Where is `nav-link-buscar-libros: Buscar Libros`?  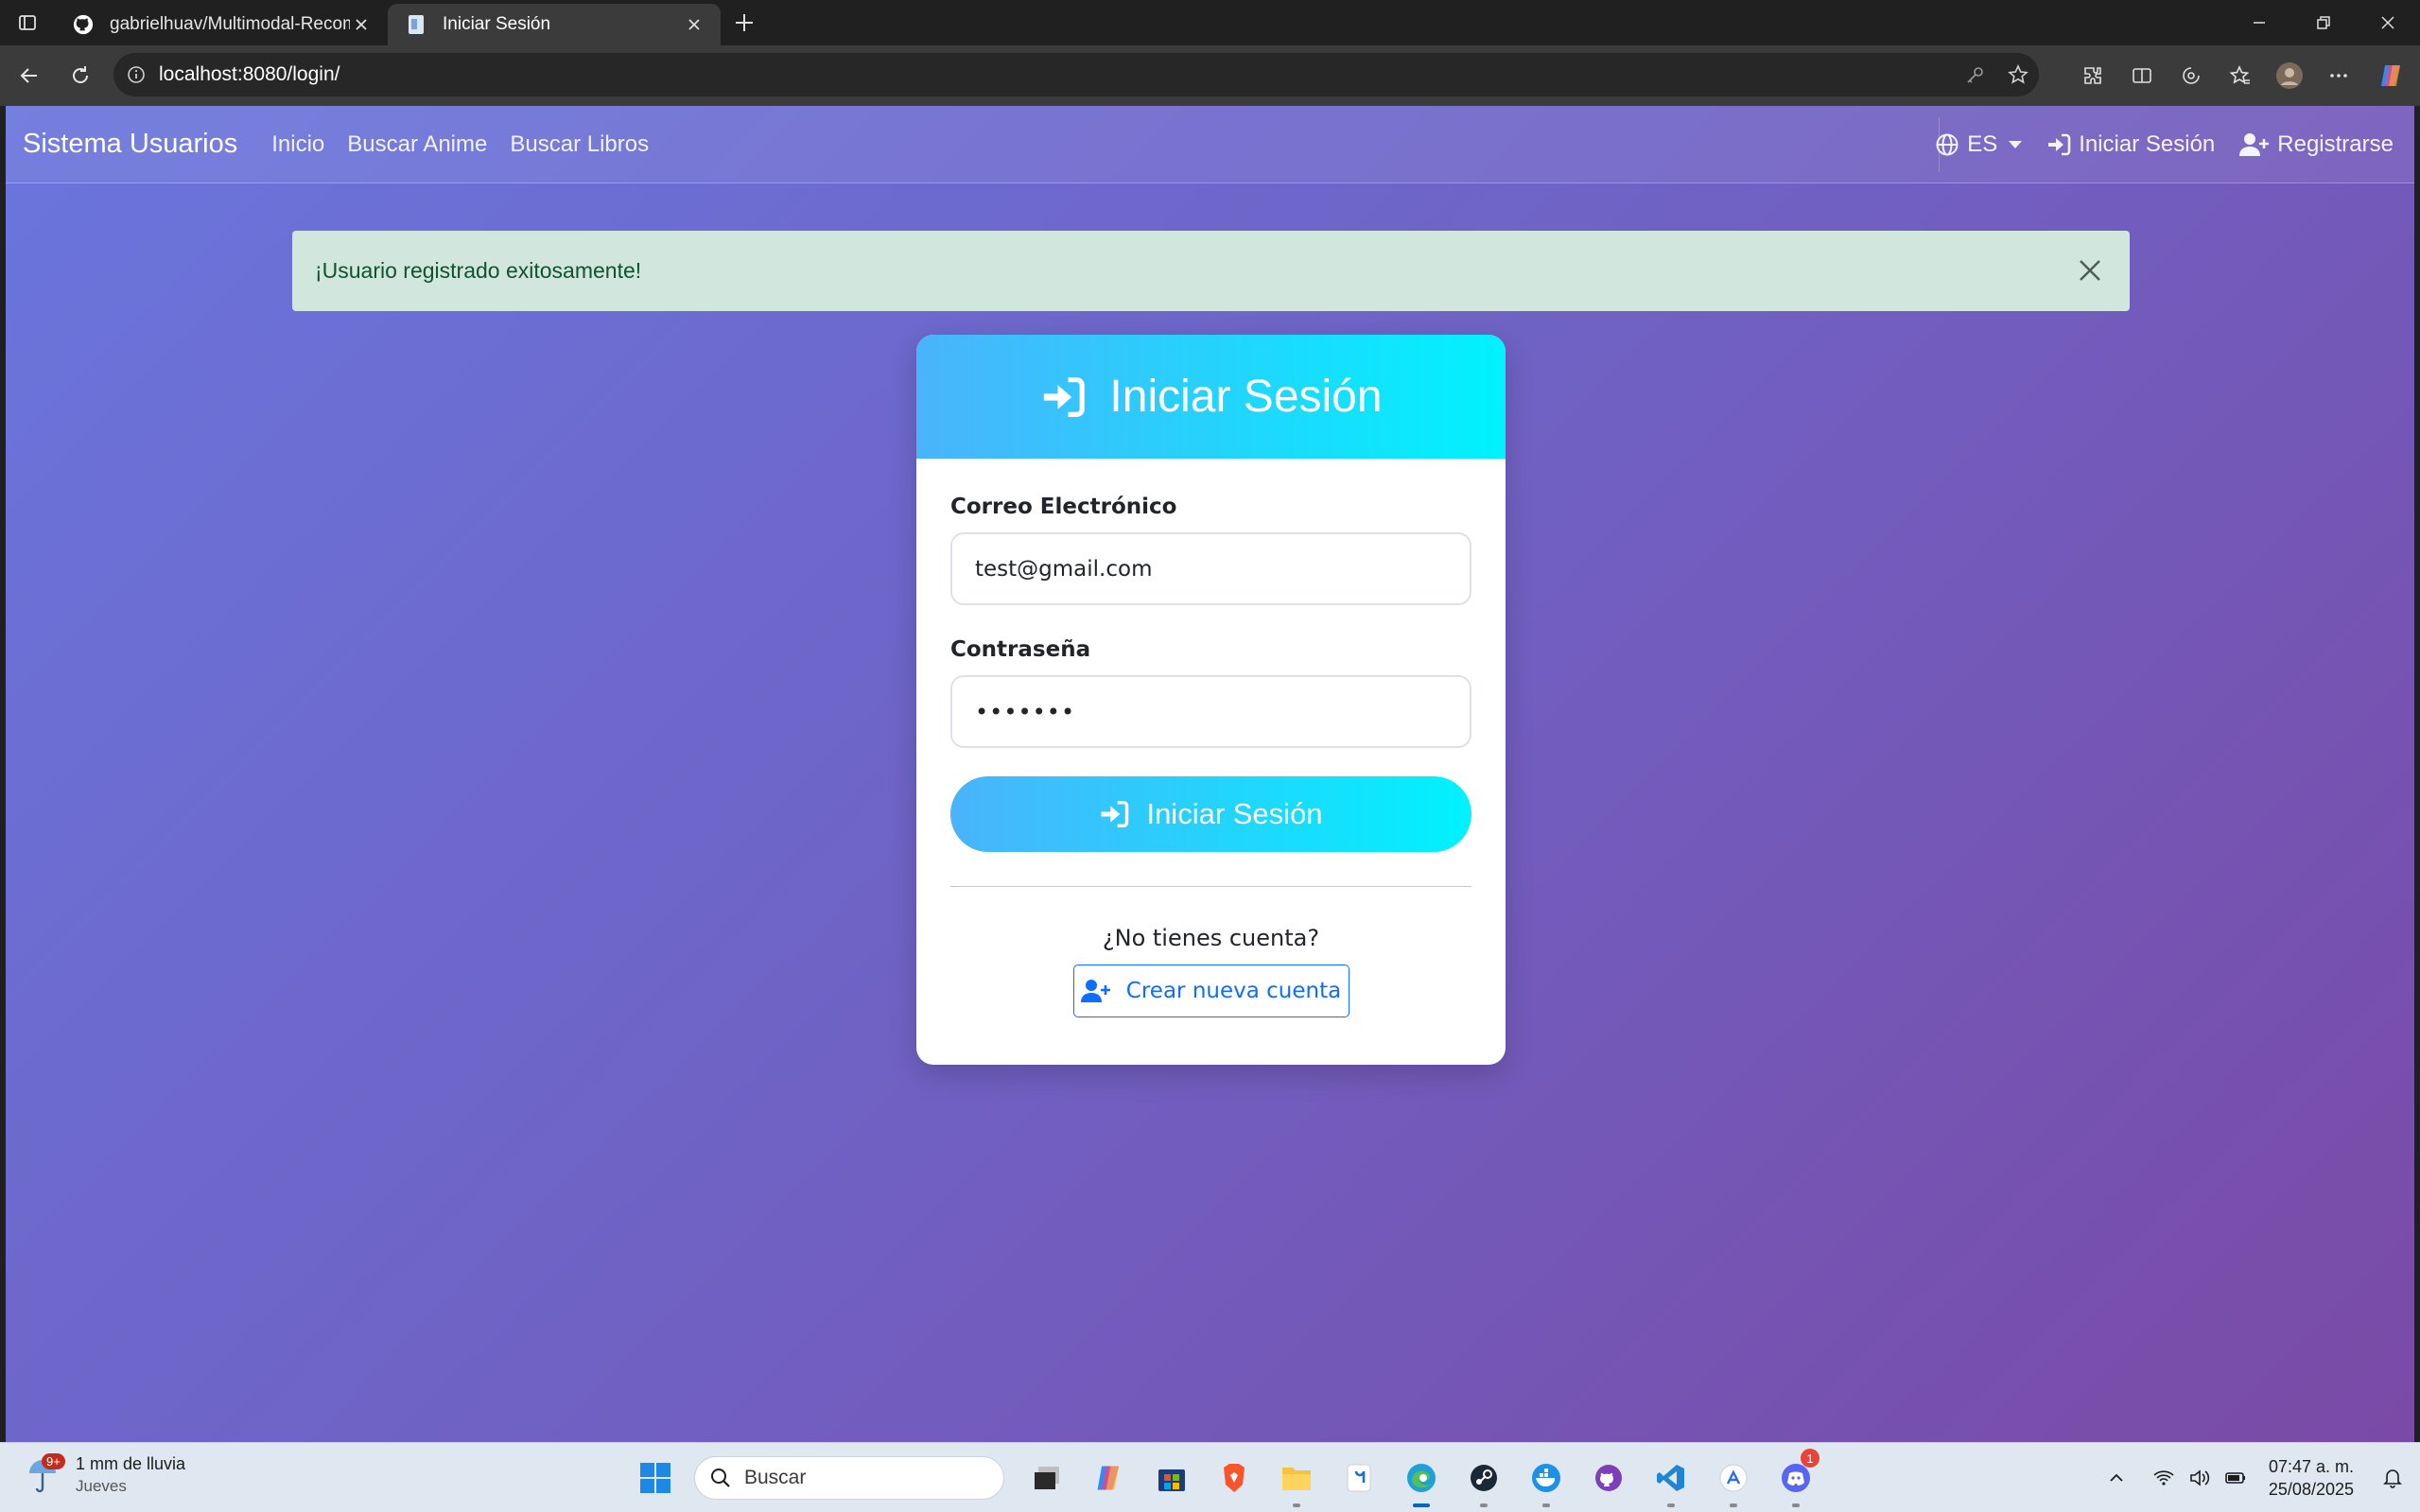 nav-link-buscar-libros: Buscar Libros is located at coordinates (580, 144).